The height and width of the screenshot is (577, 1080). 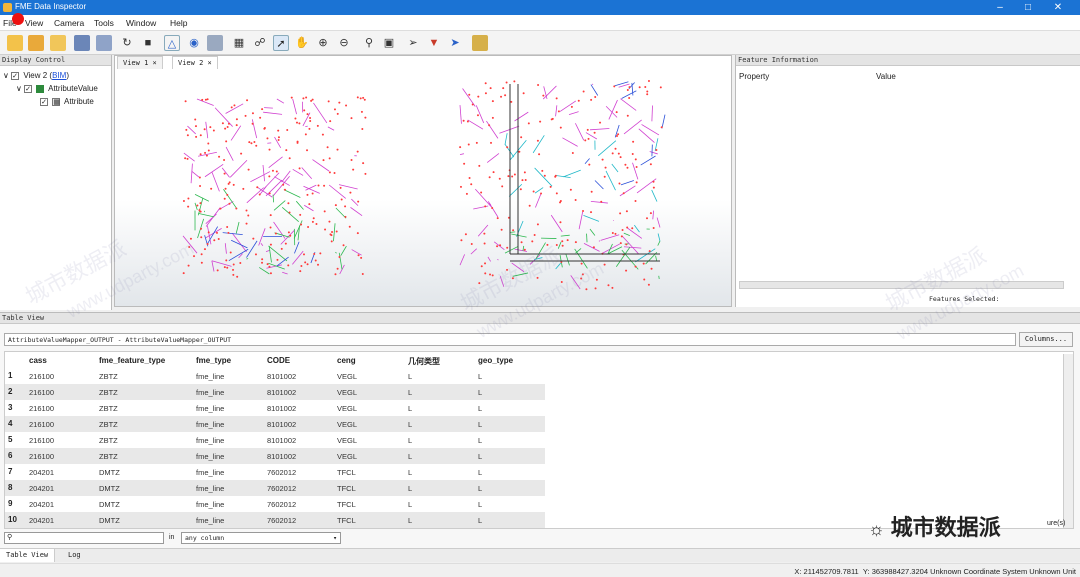 I want to click on column-header: cass, so click(x=38, y=360).